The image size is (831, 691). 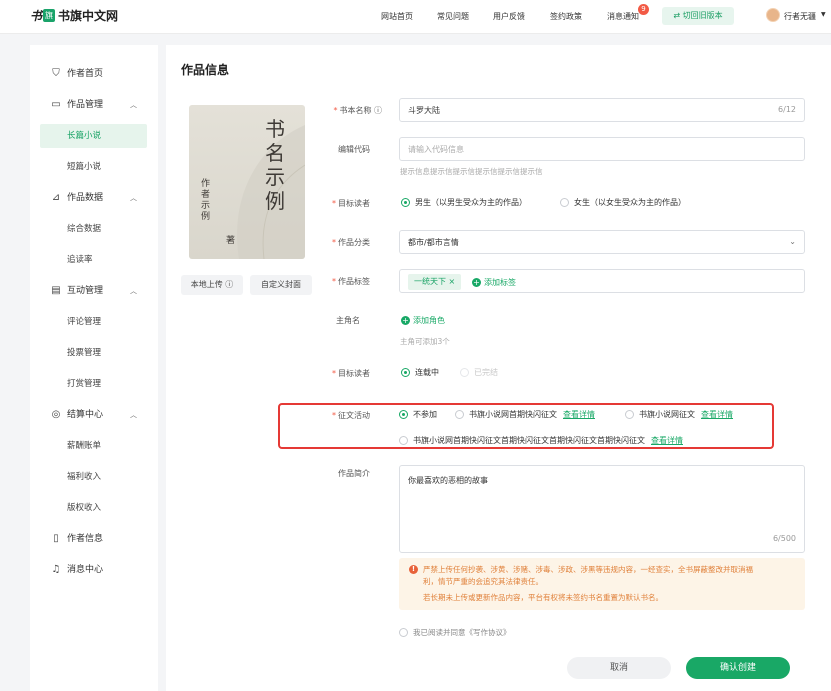 I want to click on radio-contest-long: 书旗小说网首期快闪征文首期快闪征文首期快闪征文首期快闪征文 查看详情, so click(x=541, y=440).